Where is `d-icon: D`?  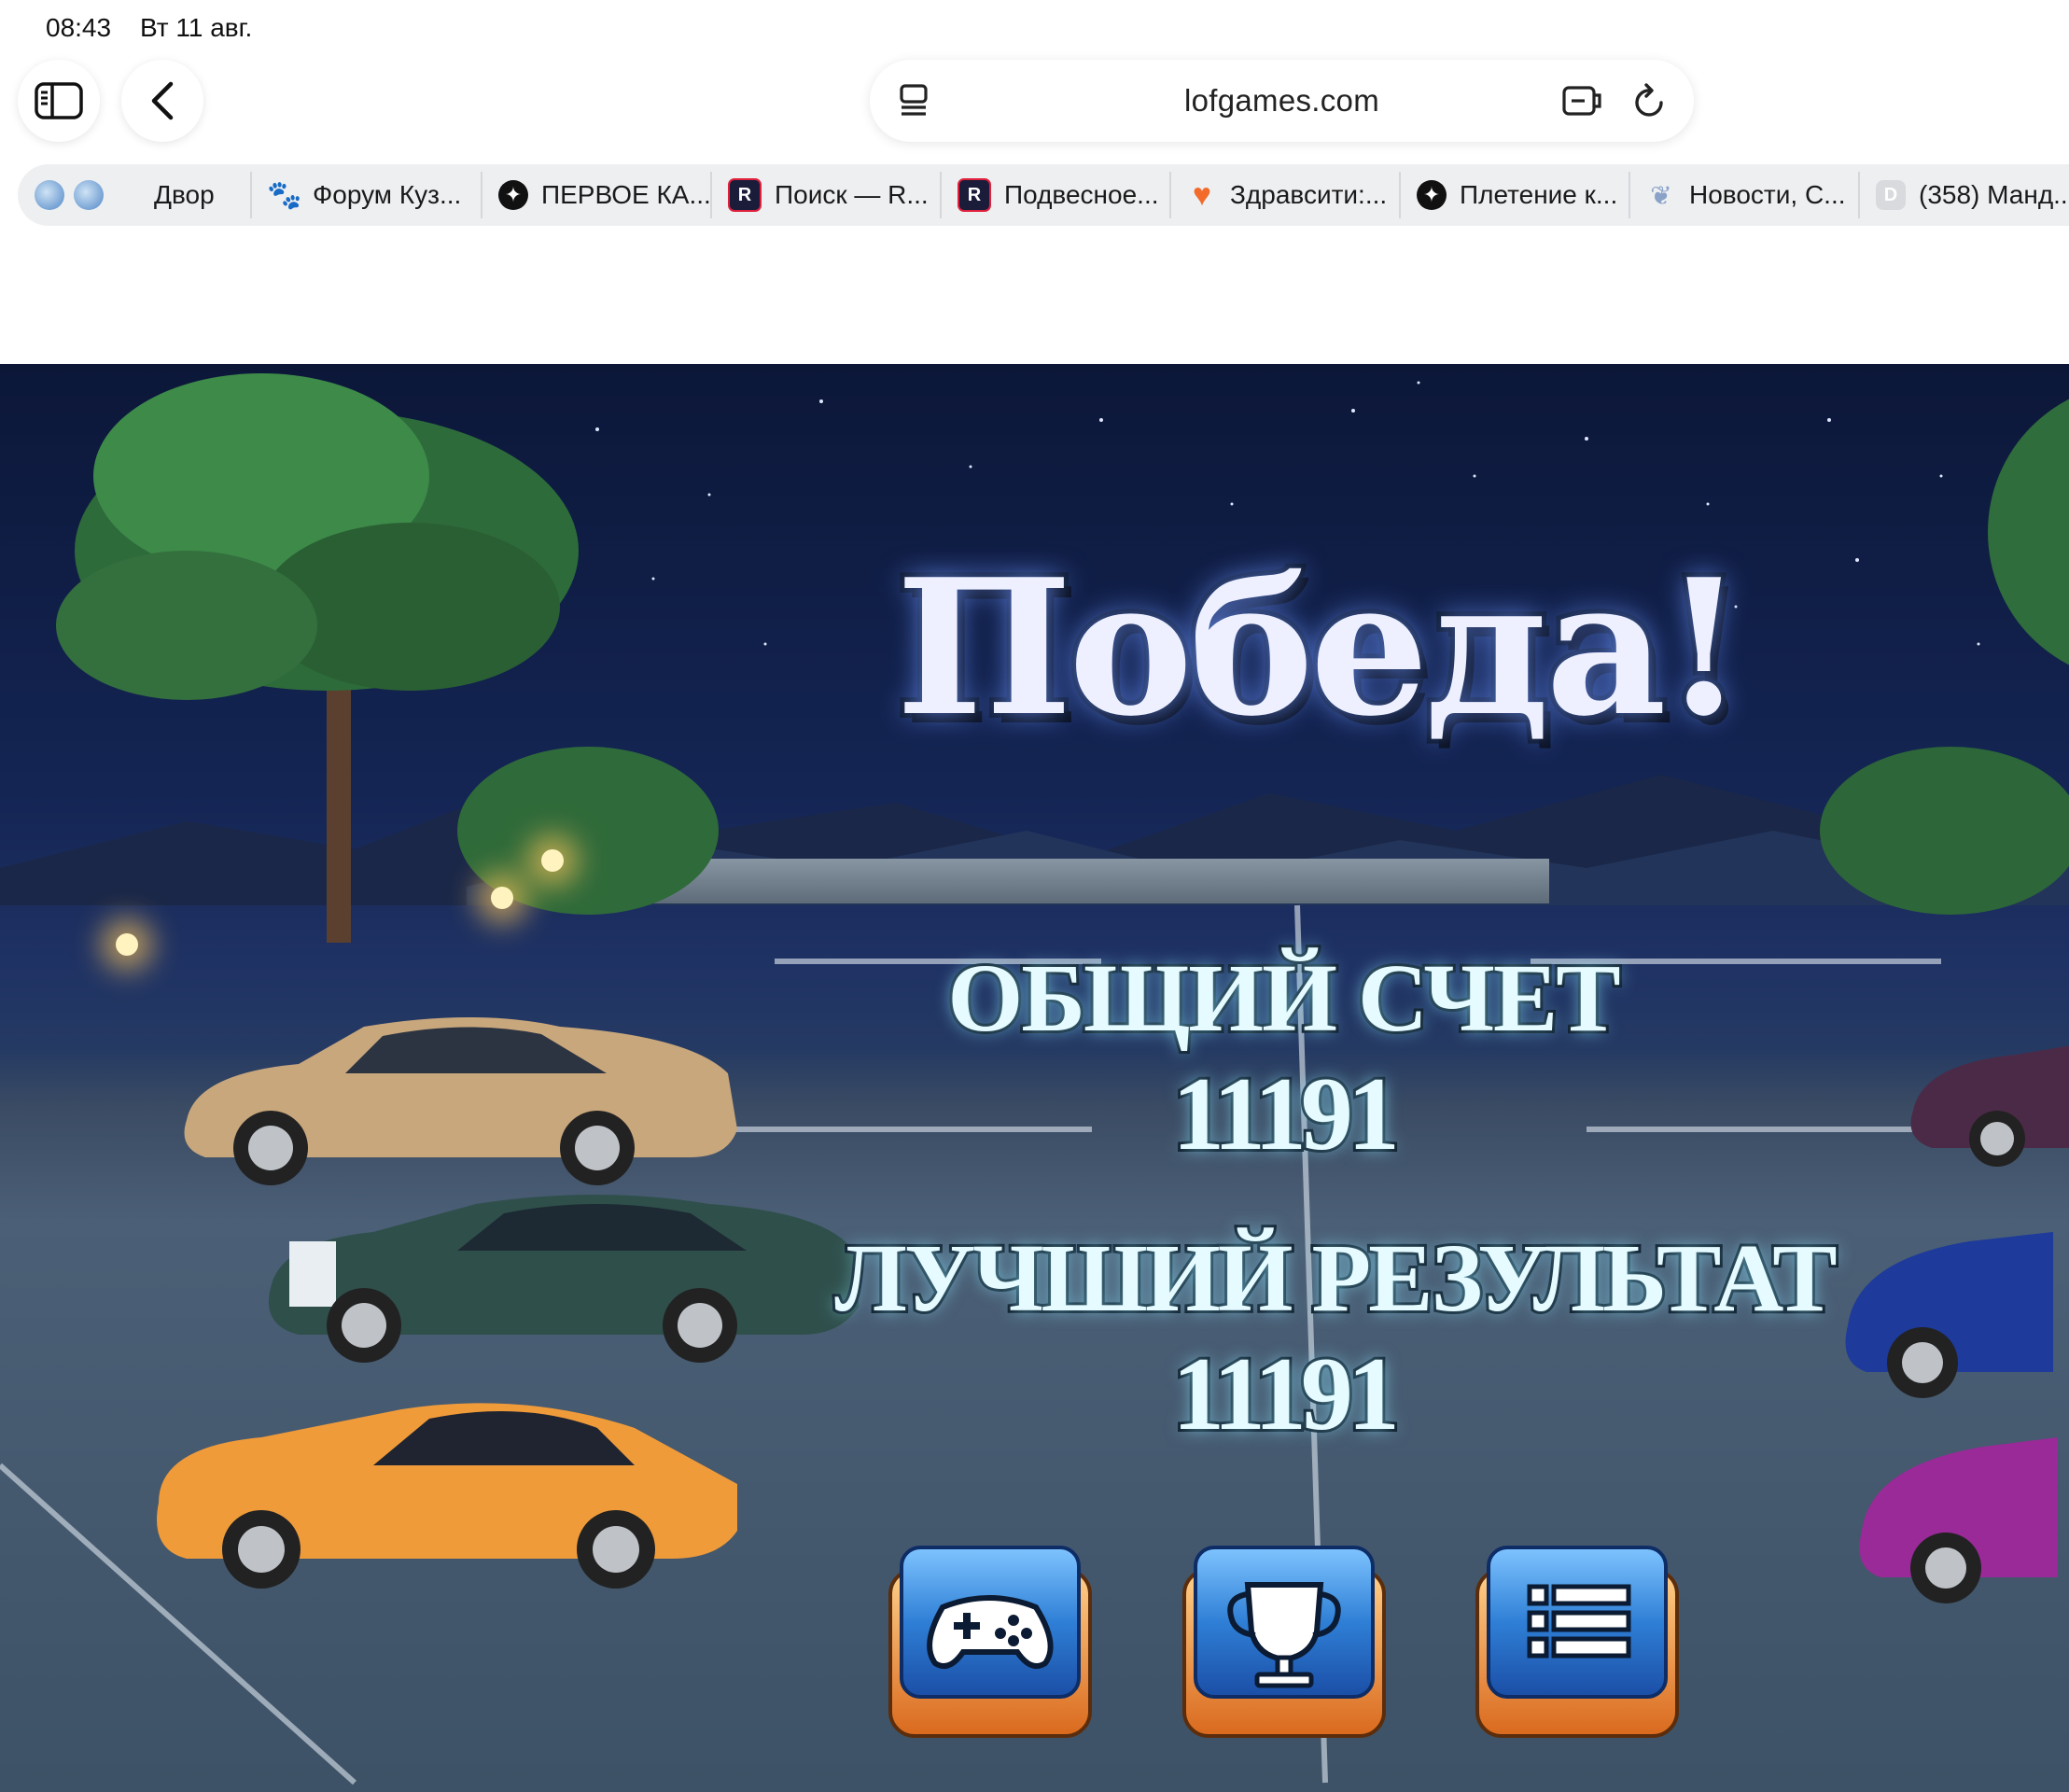
d-icon: D is located at coordinates (1891, 195).